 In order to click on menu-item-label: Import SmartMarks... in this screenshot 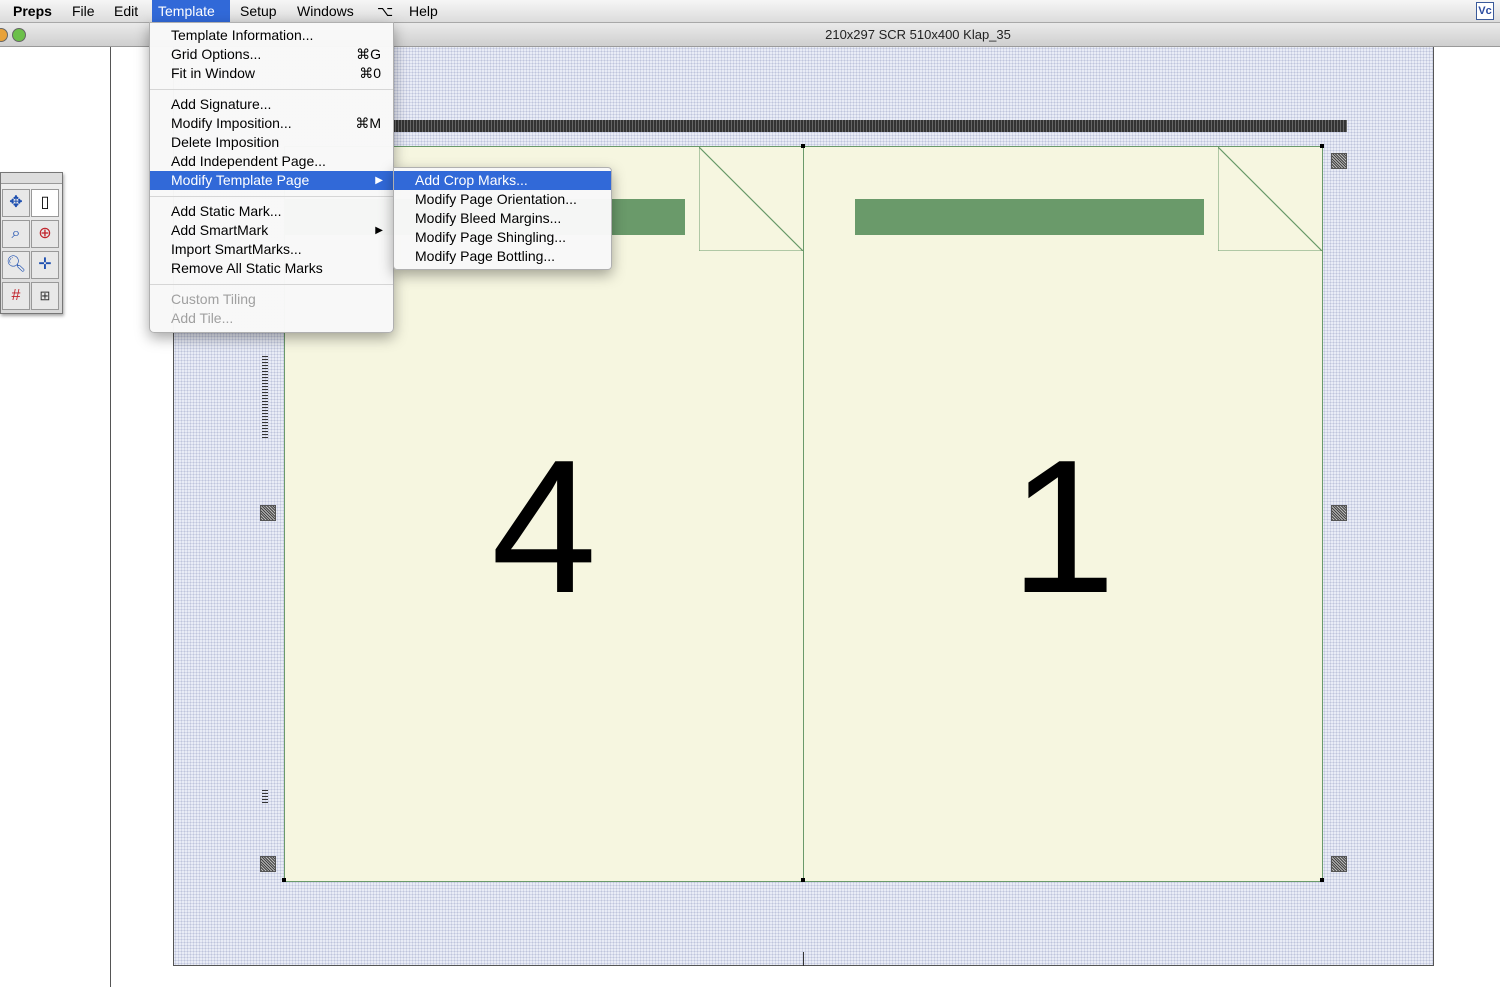, I will do `click(236, 249)`.